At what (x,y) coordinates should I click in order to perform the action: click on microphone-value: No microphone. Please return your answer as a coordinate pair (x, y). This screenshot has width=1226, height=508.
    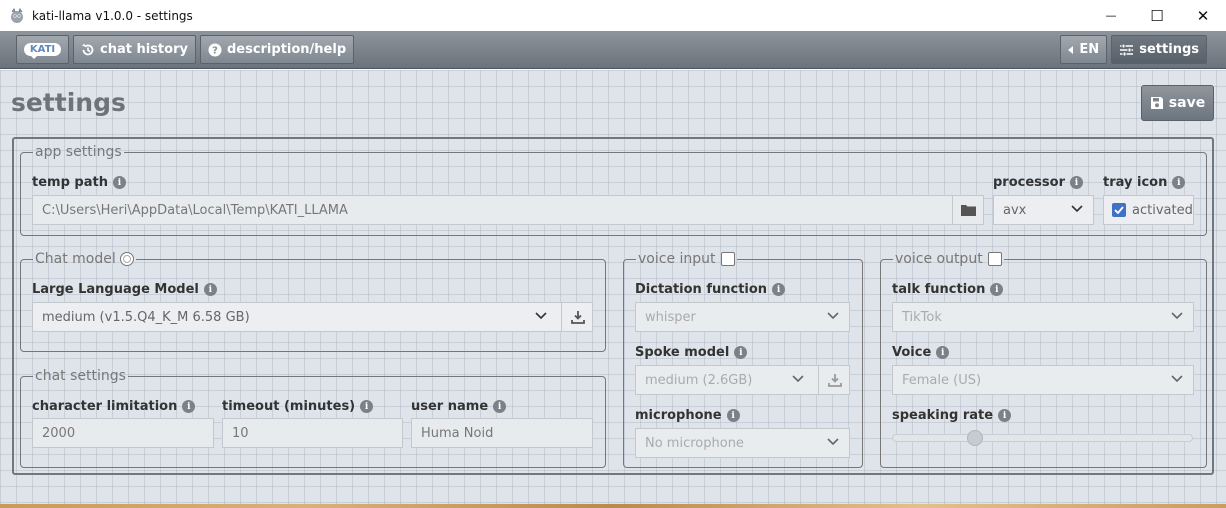
    Looking at the image, I should click on (694, 443).